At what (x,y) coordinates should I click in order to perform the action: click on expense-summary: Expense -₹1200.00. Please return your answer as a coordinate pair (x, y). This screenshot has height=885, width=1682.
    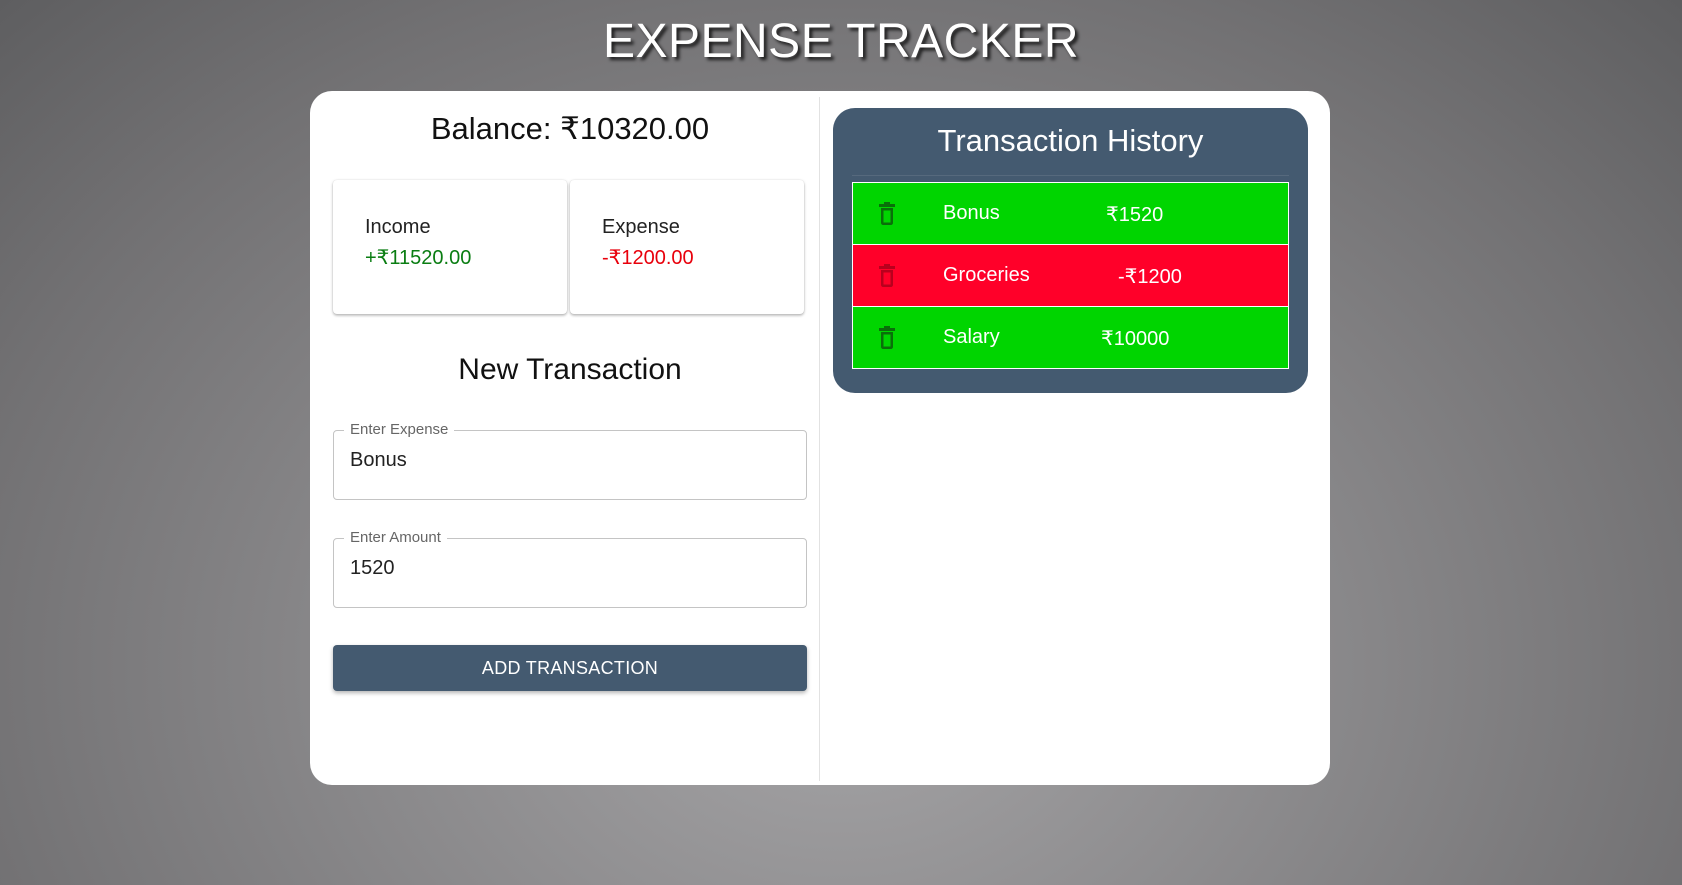
    Looking at the image, I should click on (687, 247).